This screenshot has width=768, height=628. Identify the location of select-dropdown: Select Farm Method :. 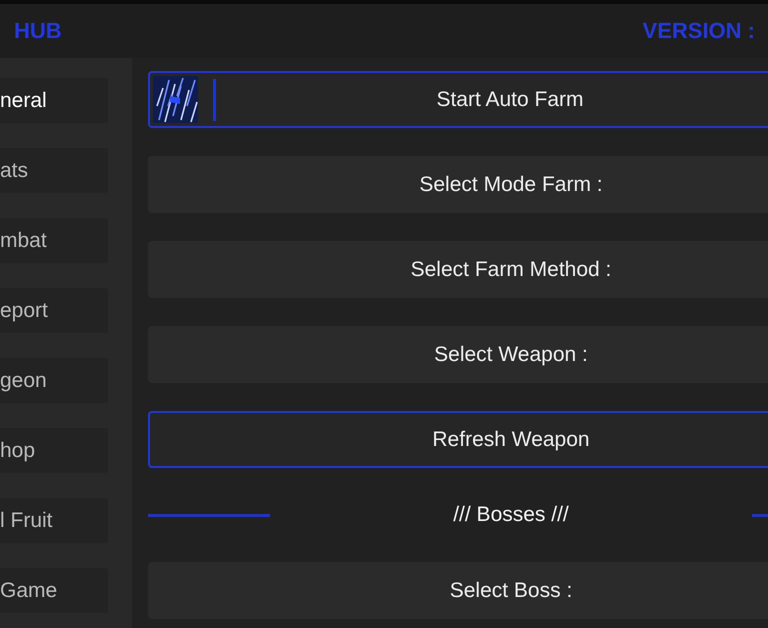
(458, 269).